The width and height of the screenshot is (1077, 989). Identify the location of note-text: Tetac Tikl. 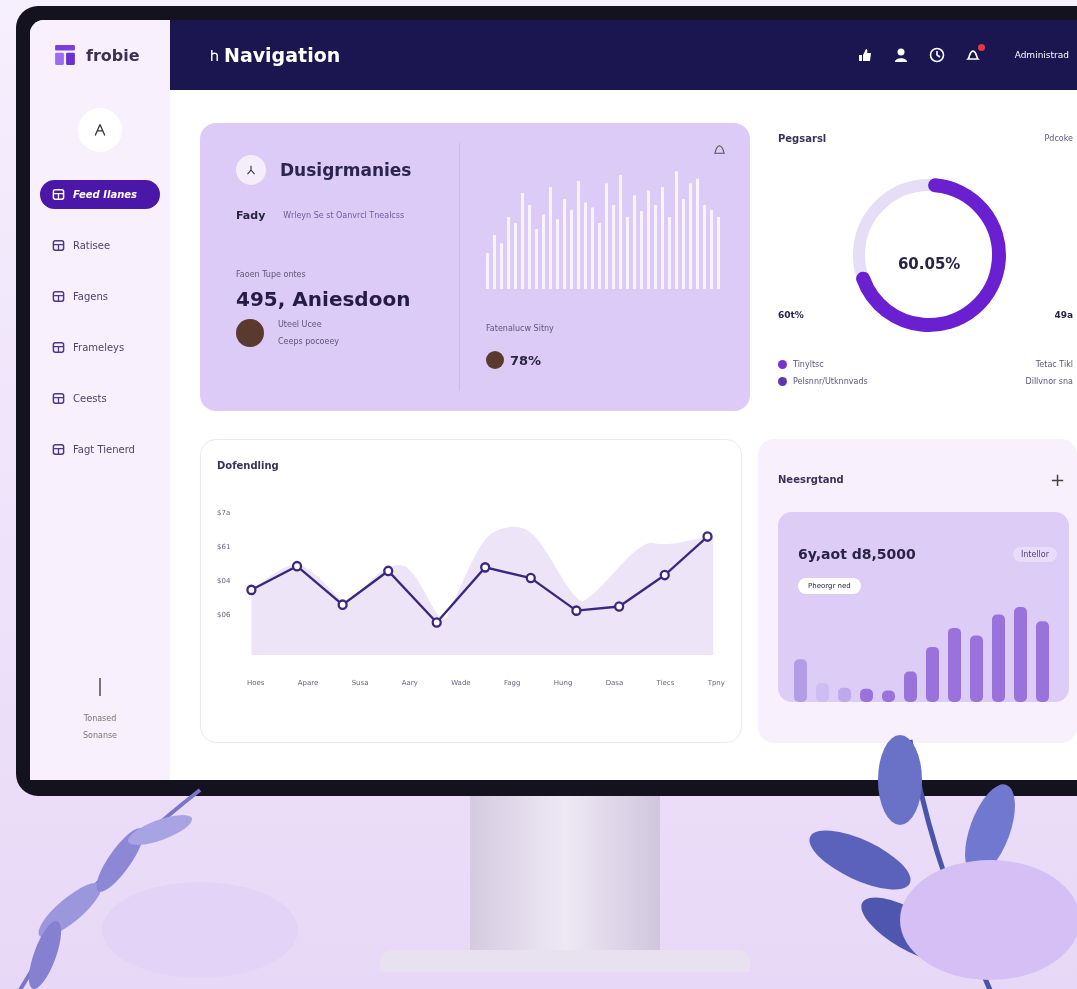
(1054, 364).